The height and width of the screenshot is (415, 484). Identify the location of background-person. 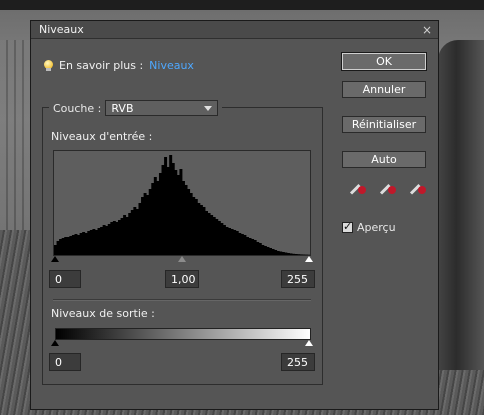
(461, 205).